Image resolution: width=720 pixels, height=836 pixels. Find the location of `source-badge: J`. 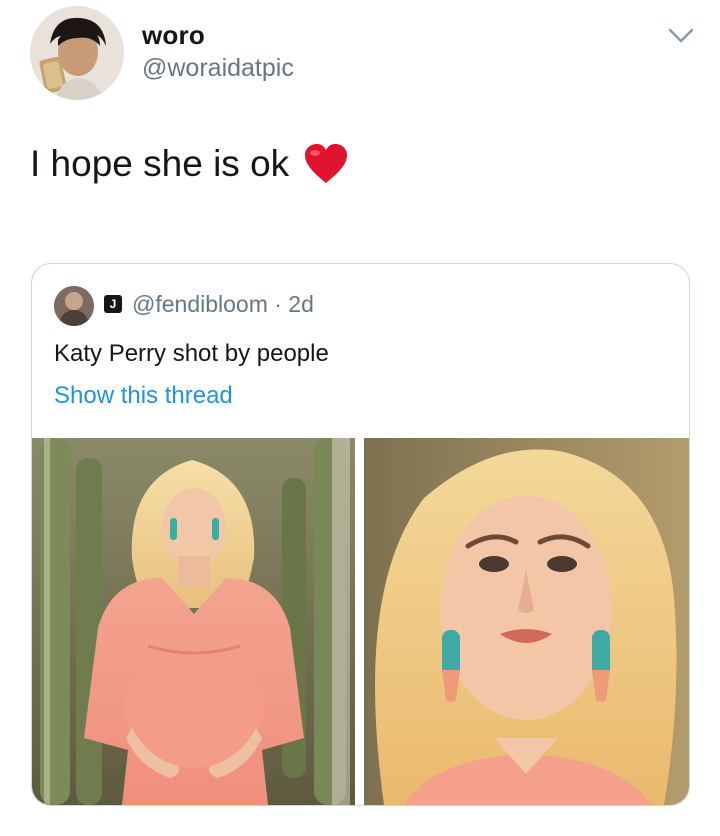

source-badge: J is located at coordinates (113, 304).